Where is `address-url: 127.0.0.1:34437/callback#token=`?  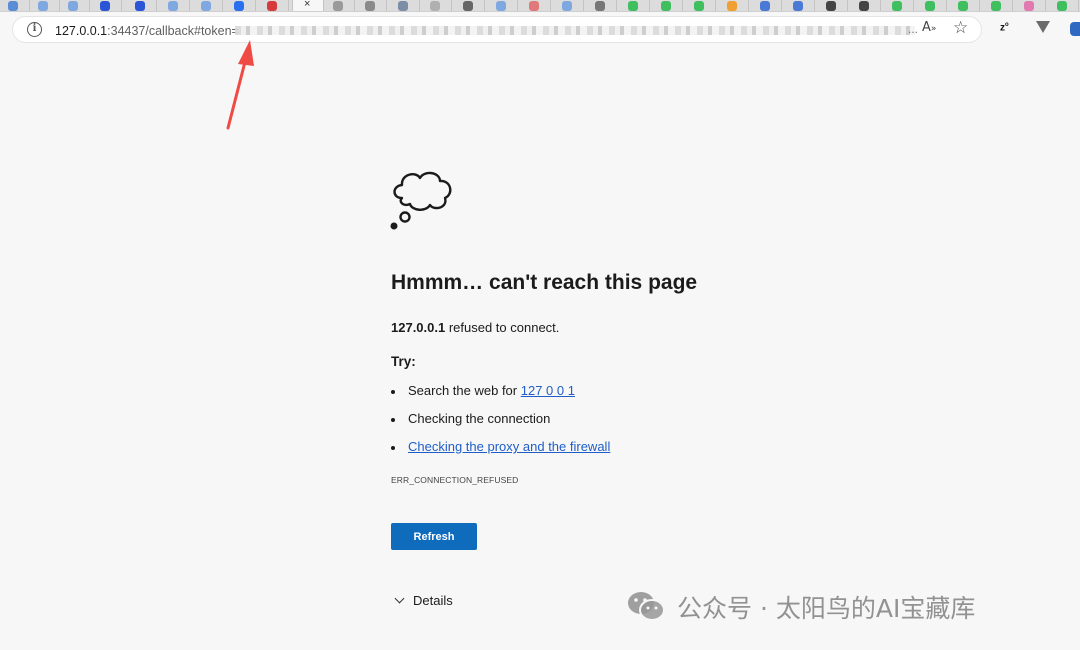 address-url: 127.0.0.1:34437/callback#token= is located at coordinates (147, 31).